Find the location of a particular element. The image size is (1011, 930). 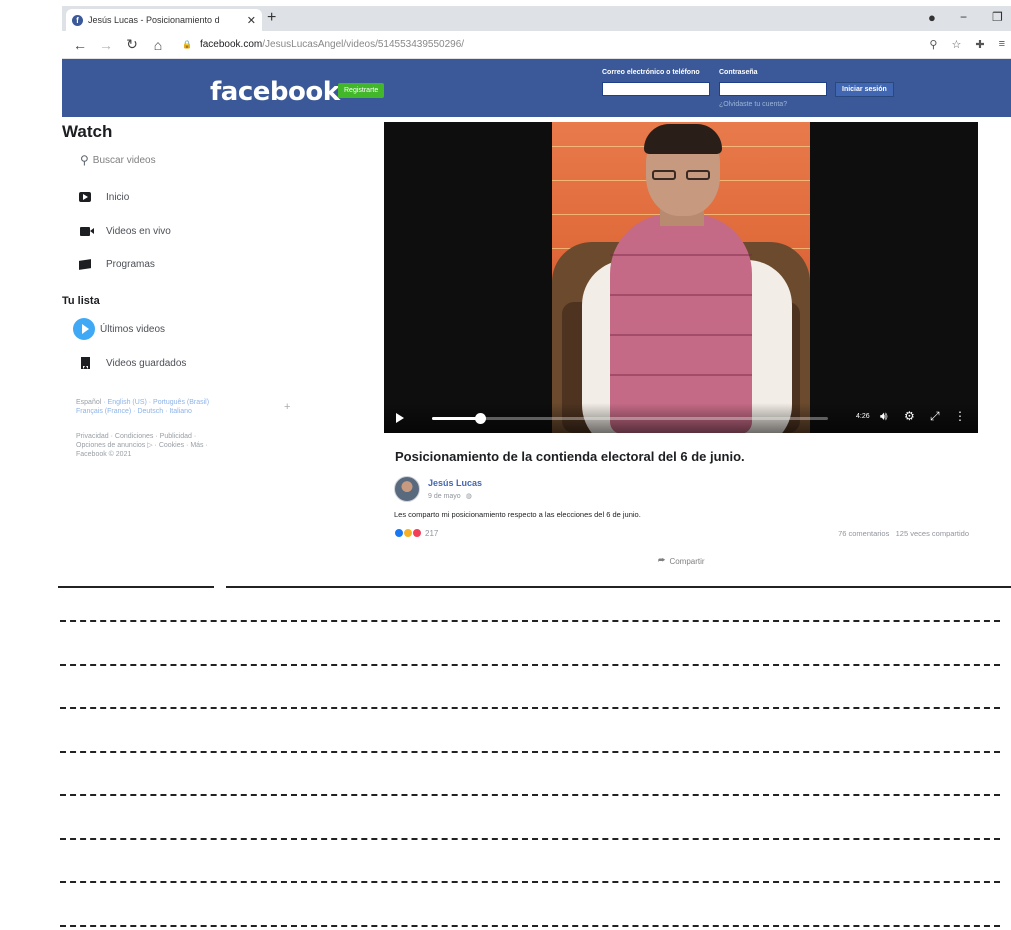

share-button: ⮫ Compartir is located at coordinates (681, 561).